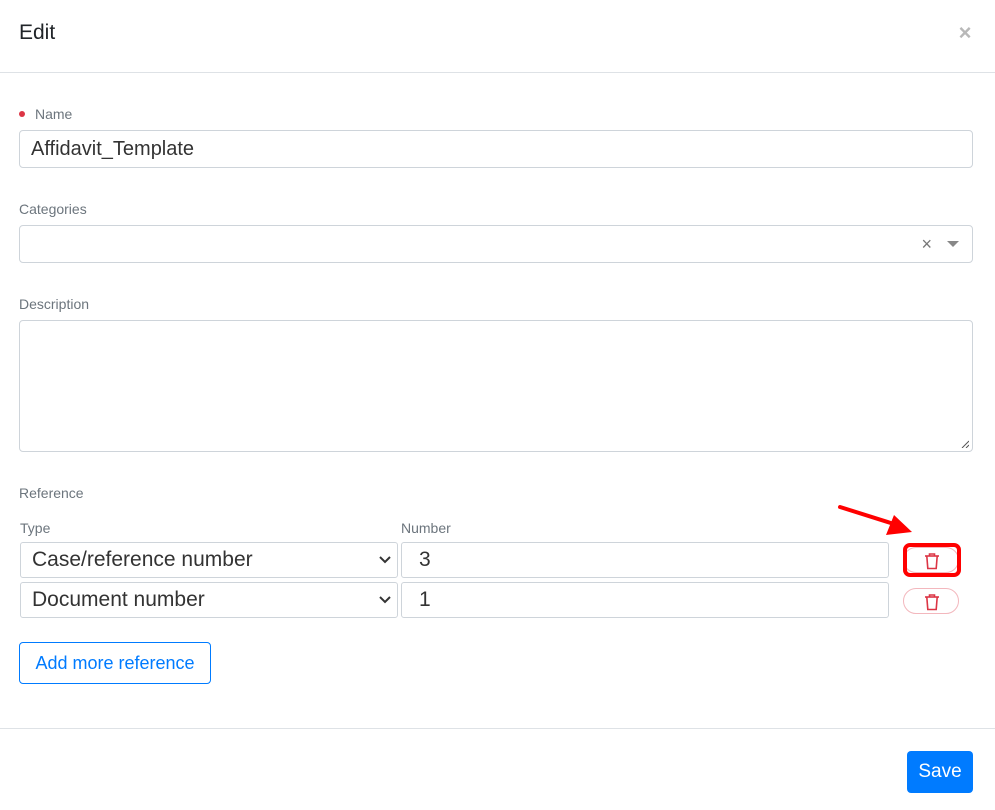 The width and height of the screenshot is (995, 810). I want to click on name-label: Name, so click(45, 114).